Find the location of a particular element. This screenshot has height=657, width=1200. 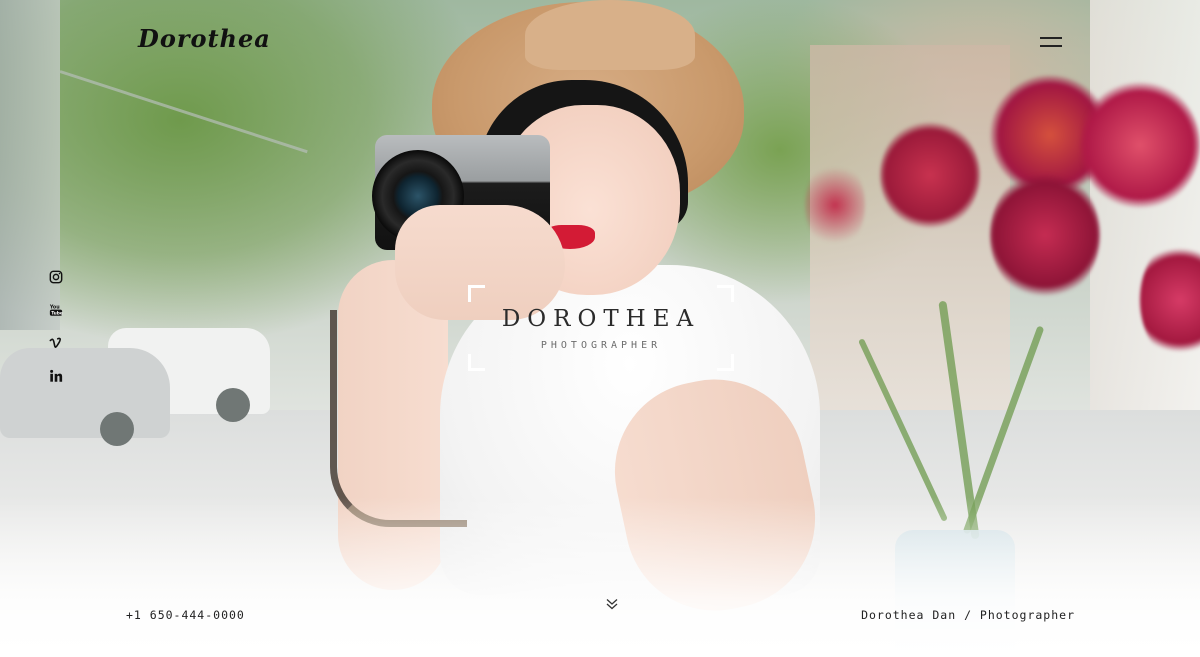

svg-text: Tube is located at coordinates (57, 313).